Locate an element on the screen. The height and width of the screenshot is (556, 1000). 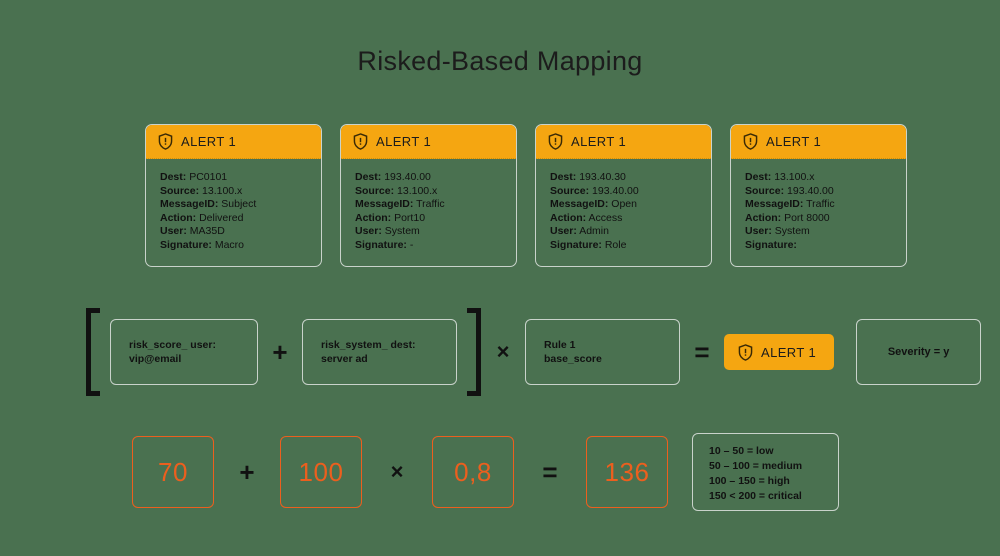
severity-label: Severity = y is located at coordinates (918, 352).